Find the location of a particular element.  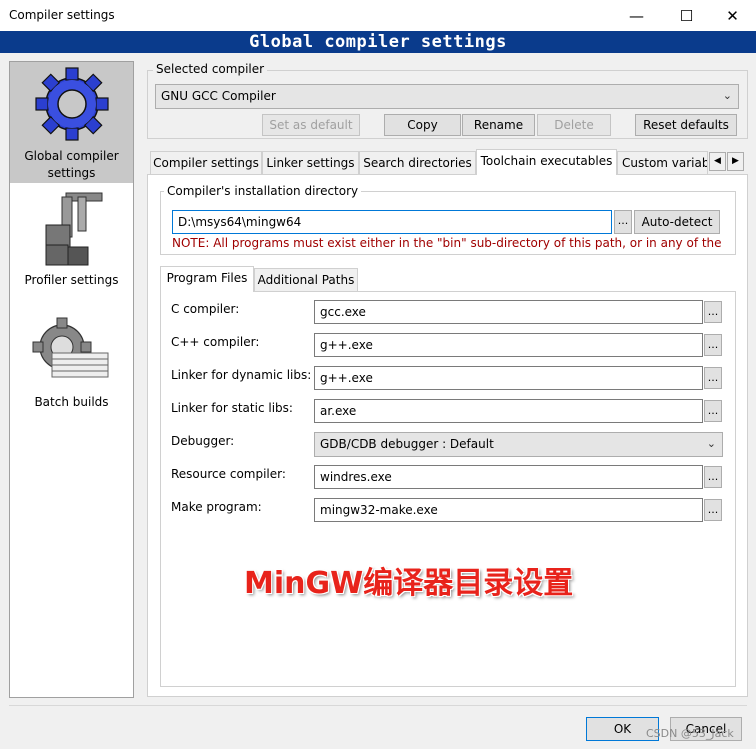

sidebar-item-global-compiler: Global compiler settings is located at coordinates (71, 122).